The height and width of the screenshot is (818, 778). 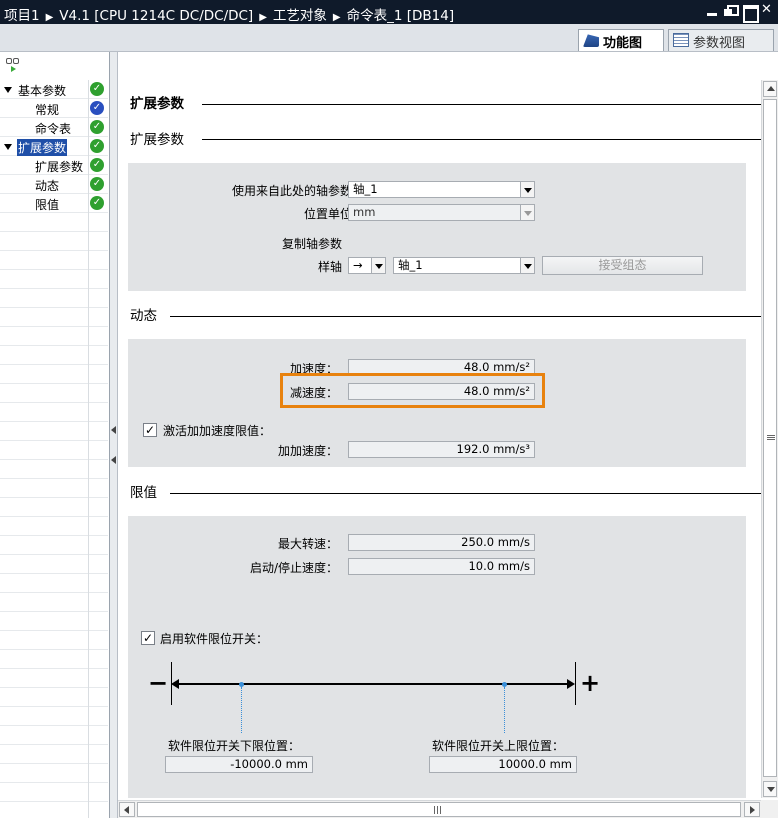 What do you see at coordinates (400, 16) in the screenshot?
I see `crumb-command-table: 命令表_1 [DB14]` at bounding box center [400, 16].